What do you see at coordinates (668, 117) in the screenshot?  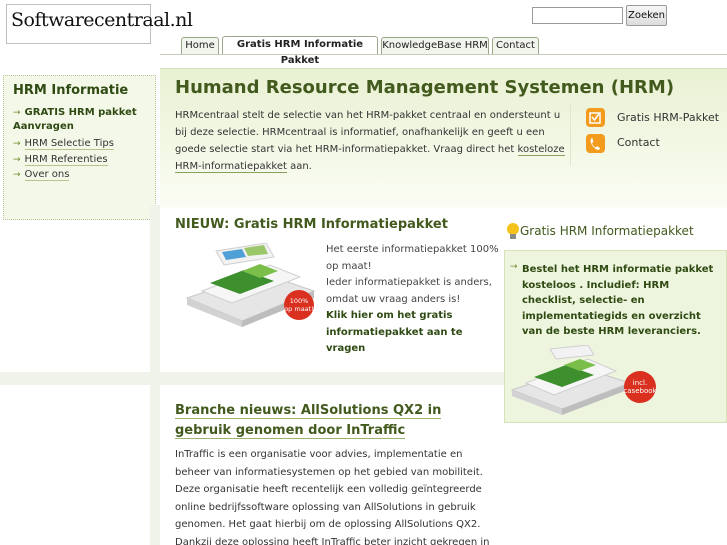 I see `quick-link-gratis-hrm-pakket: Gratis HRM-Pakket` at bounding box center [668, 117].